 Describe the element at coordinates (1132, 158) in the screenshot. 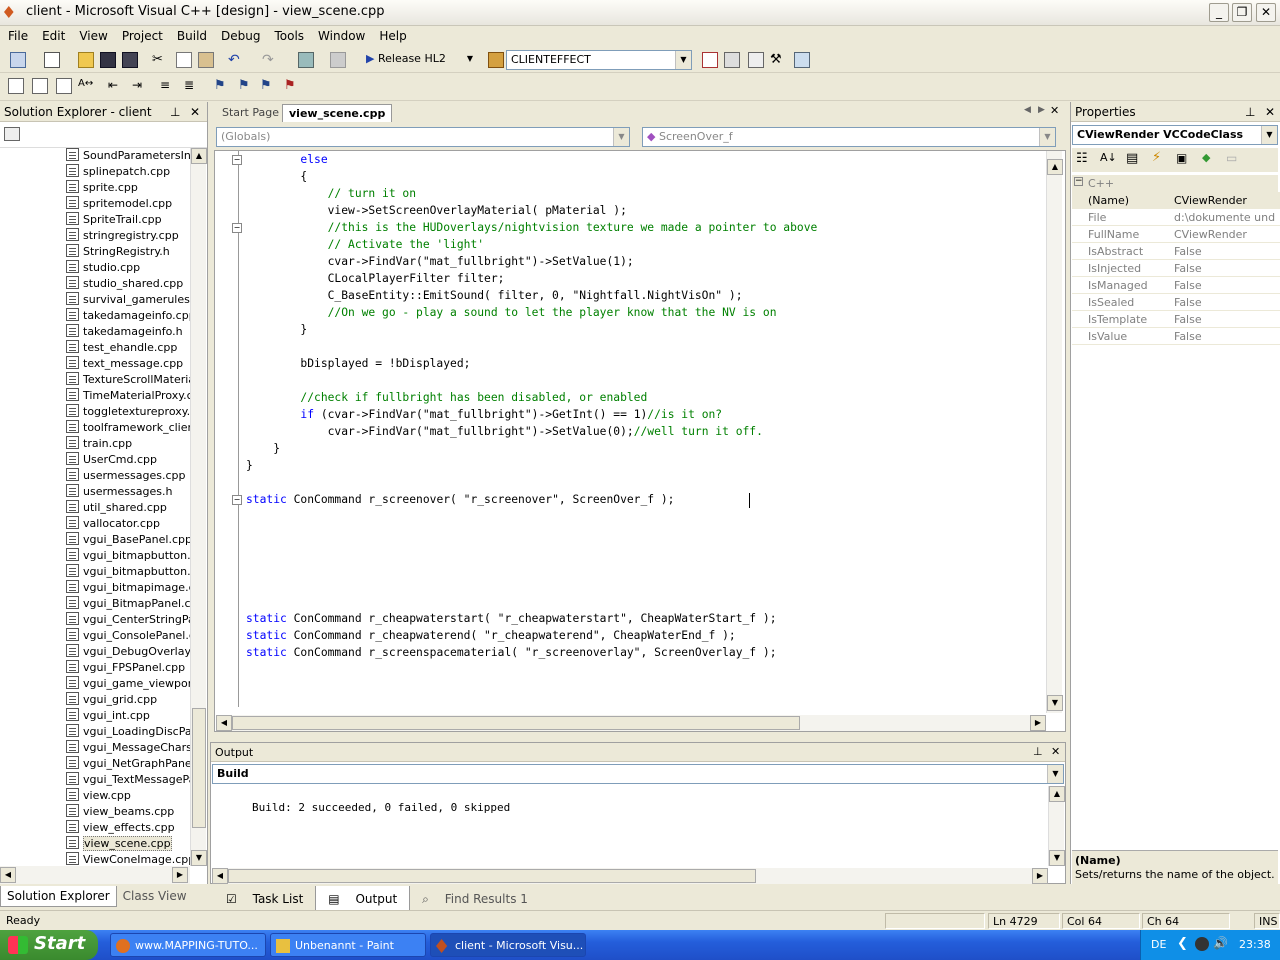

I see `properties-view-icon: ▤` at that location.